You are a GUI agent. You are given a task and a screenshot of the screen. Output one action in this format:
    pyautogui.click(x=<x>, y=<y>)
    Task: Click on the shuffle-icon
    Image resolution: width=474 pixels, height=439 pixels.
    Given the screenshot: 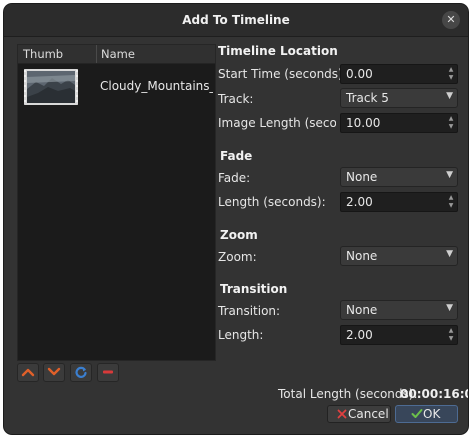 What is the action you would take?
    pyautogui.click(x=81, y=372)
    